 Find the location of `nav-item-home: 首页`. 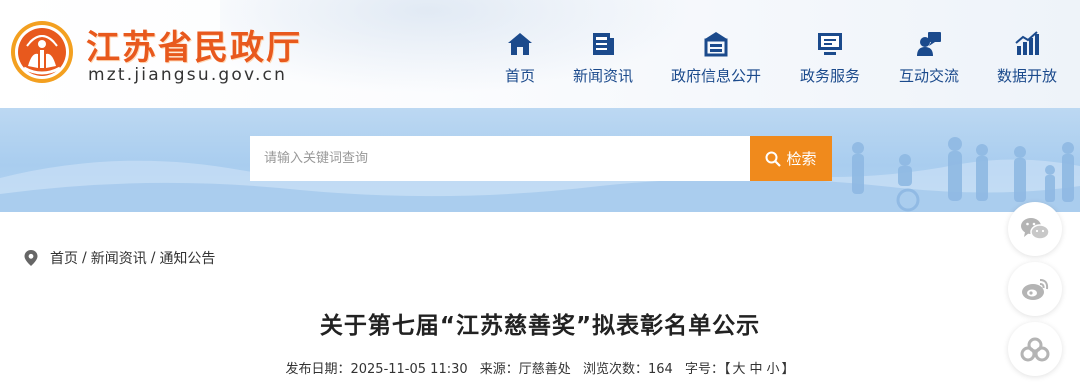

nav-item-home: 首页 is located at coordinates (520, 58).